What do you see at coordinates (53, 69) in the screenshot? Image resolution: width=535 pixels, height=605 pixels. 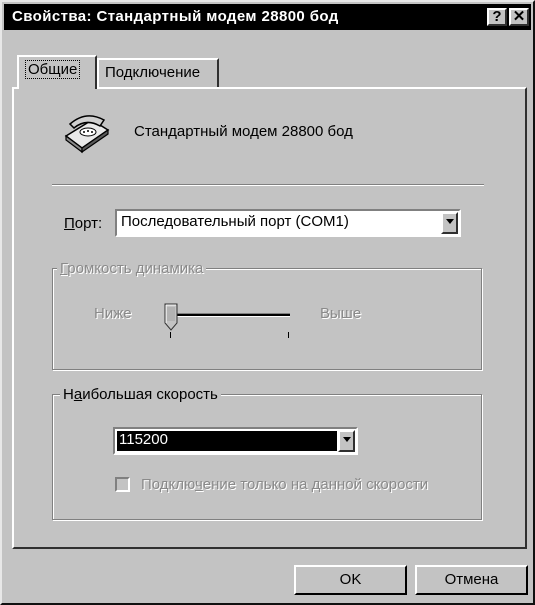 I see `tab-general-label: Общие` at bounding box center [53, 69].